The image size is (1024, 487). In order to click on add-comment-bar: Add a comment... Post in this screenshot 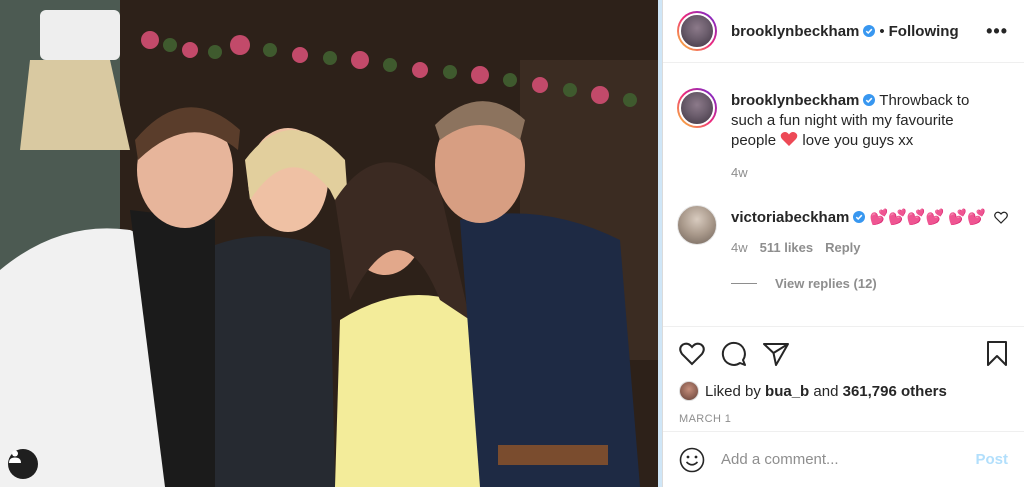, I will do `click(843, 459)`.